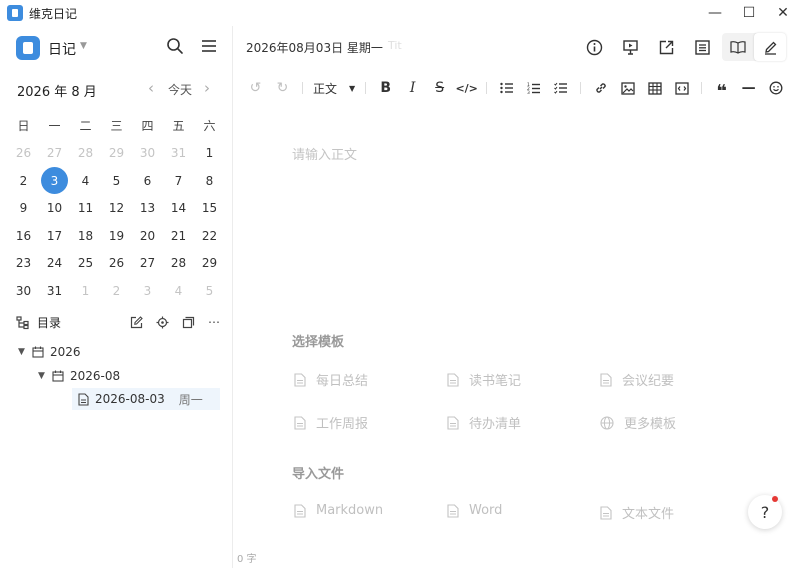 The image size is (800, 568). I want to click on window-controls: — ☐ ✕, so click(749, 13).